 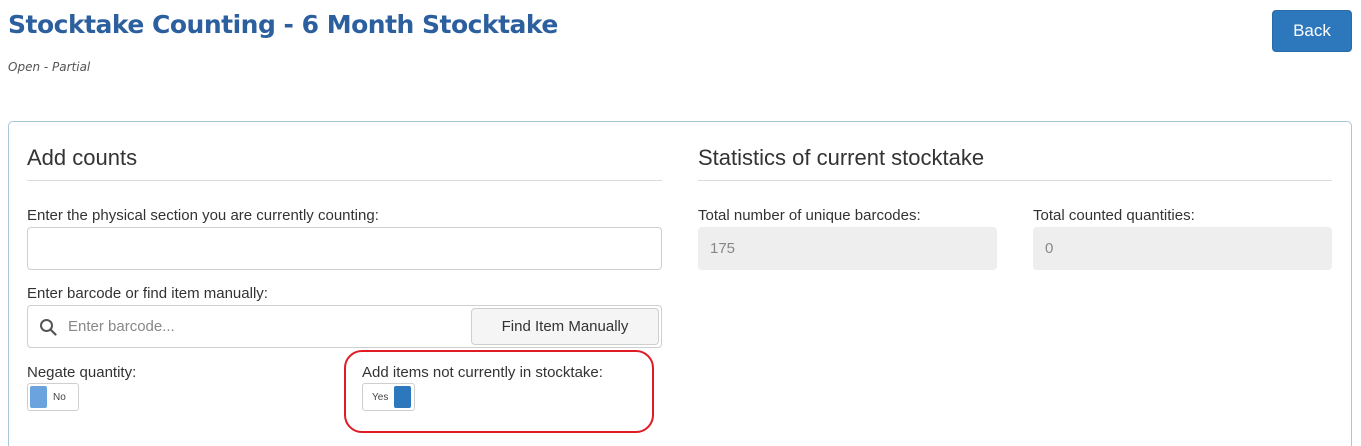 I want to click on find-item-manually-button: Find Item Manually, so click(x=565, y=326).